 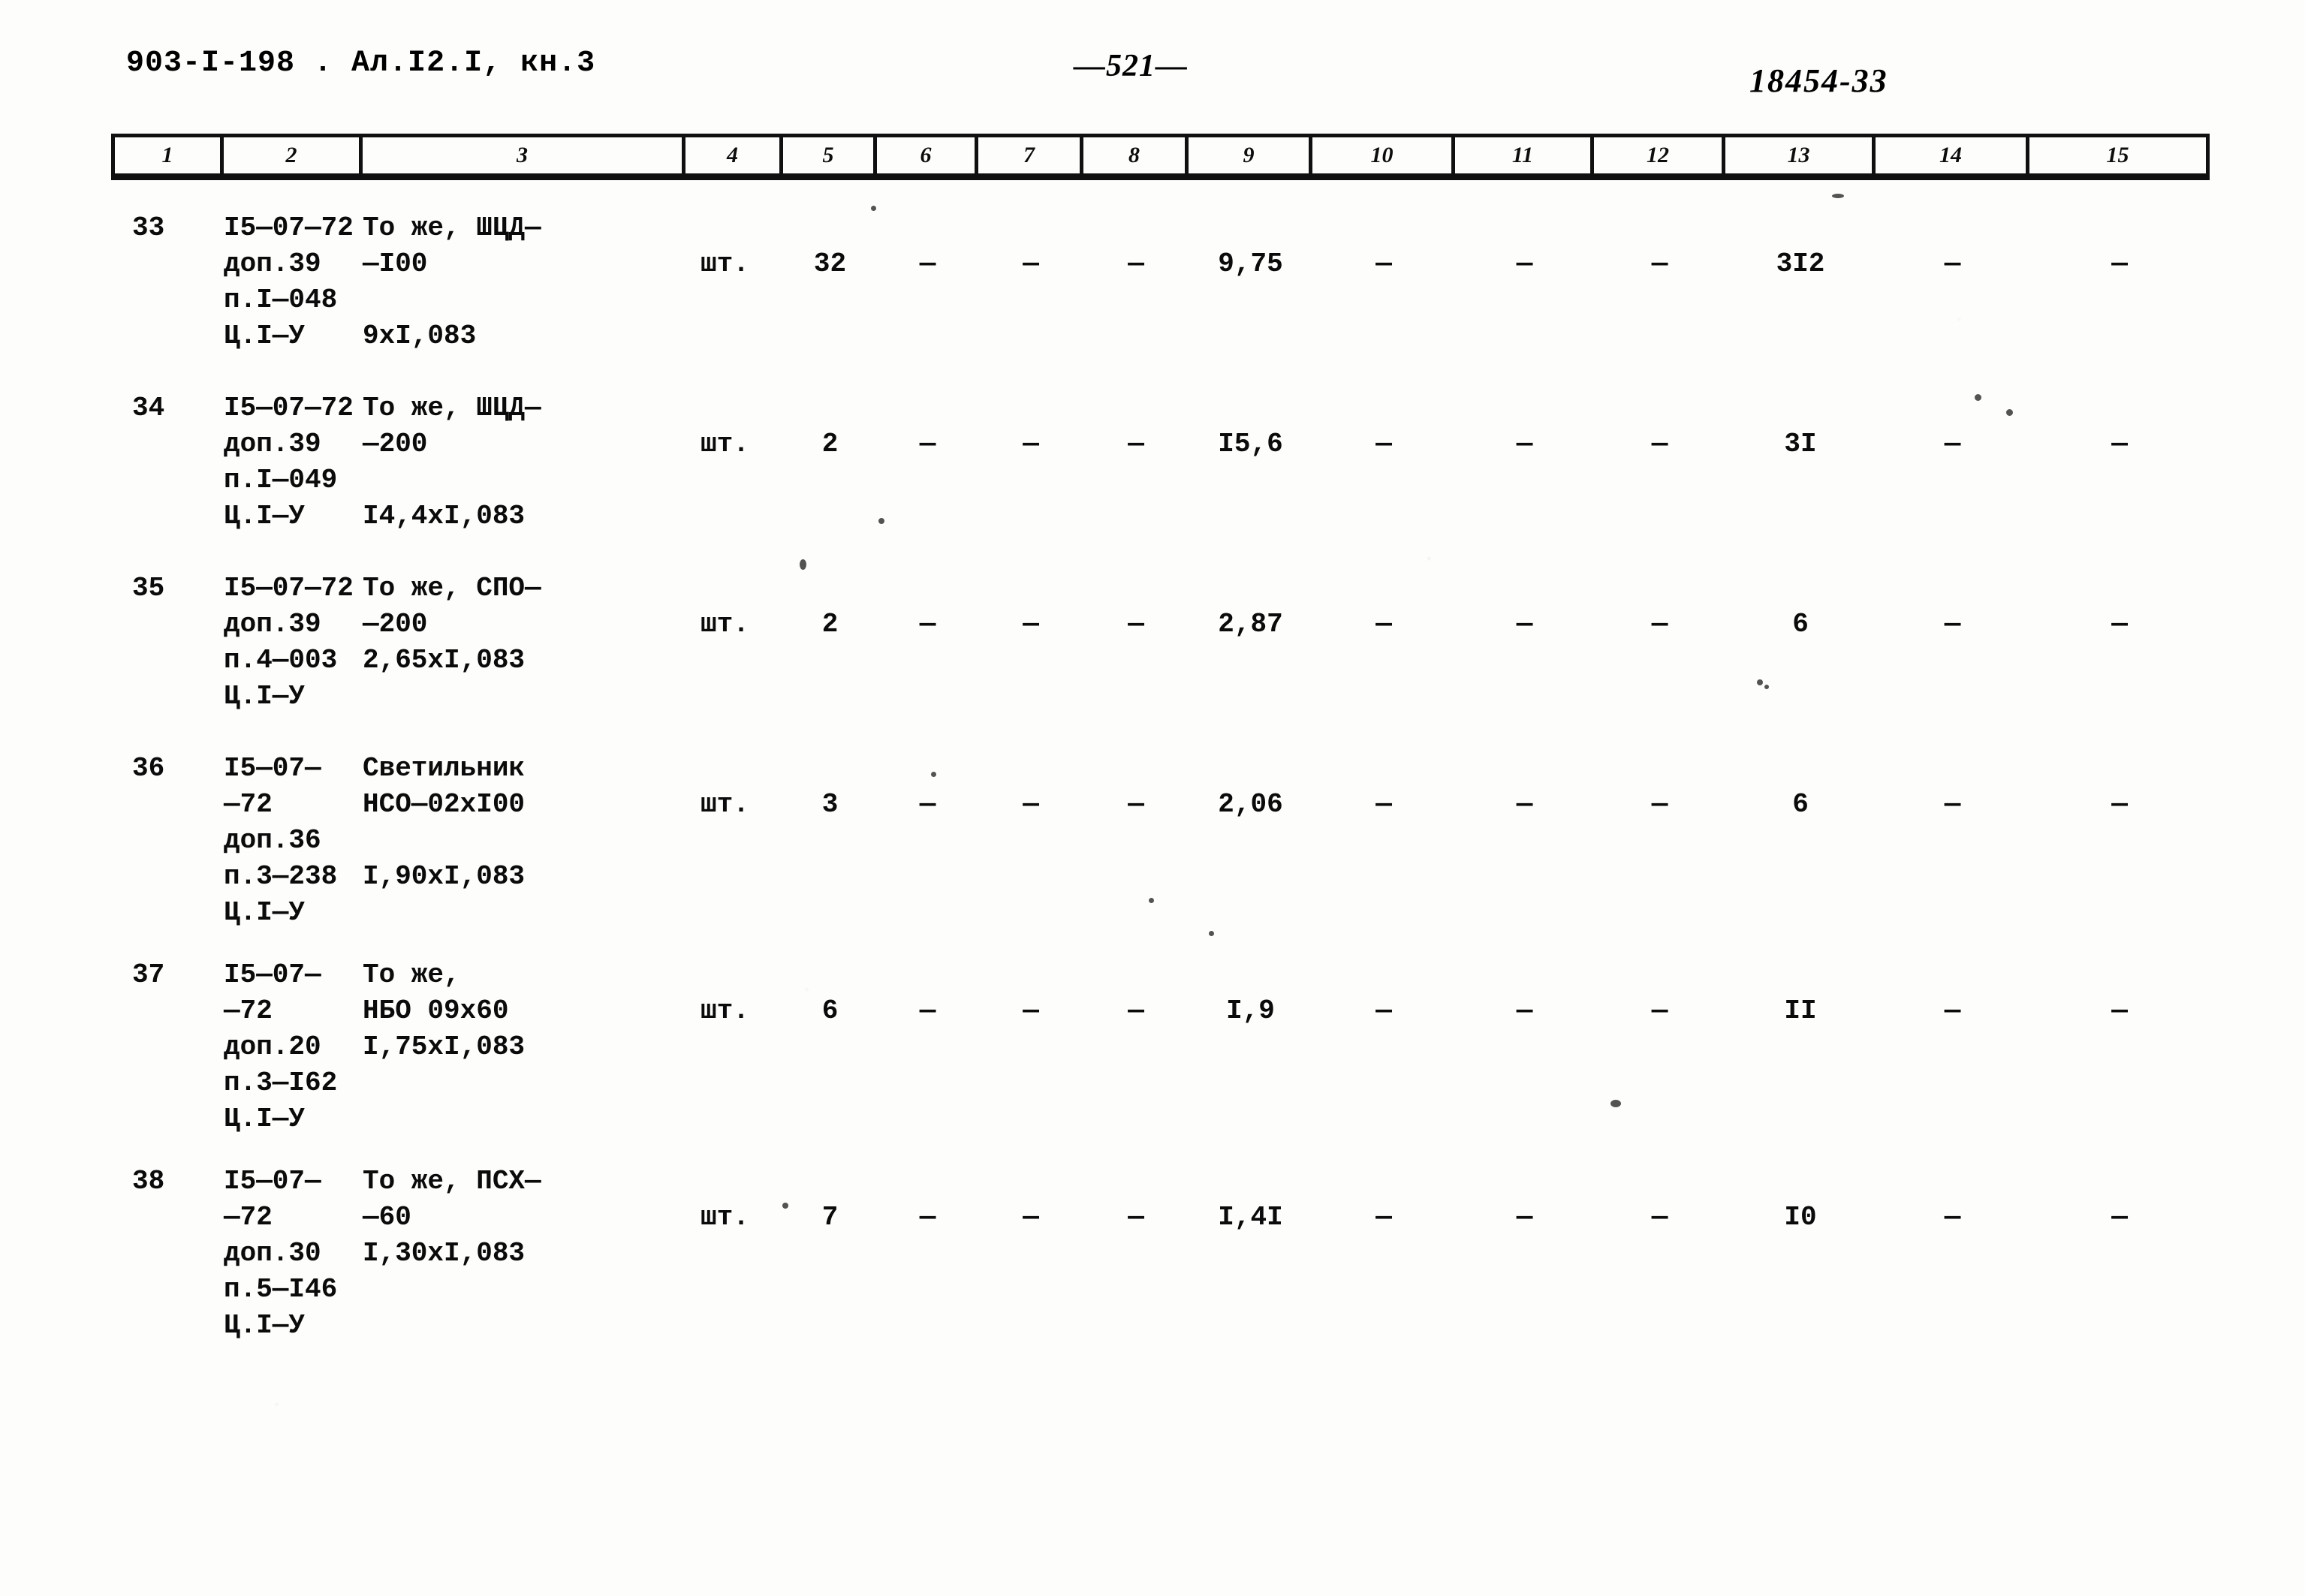 What do you see at coordinates (1801, 263) in the screenshot?
I see `cell-column-13: 3I2` at bounding box center [1801, 263].